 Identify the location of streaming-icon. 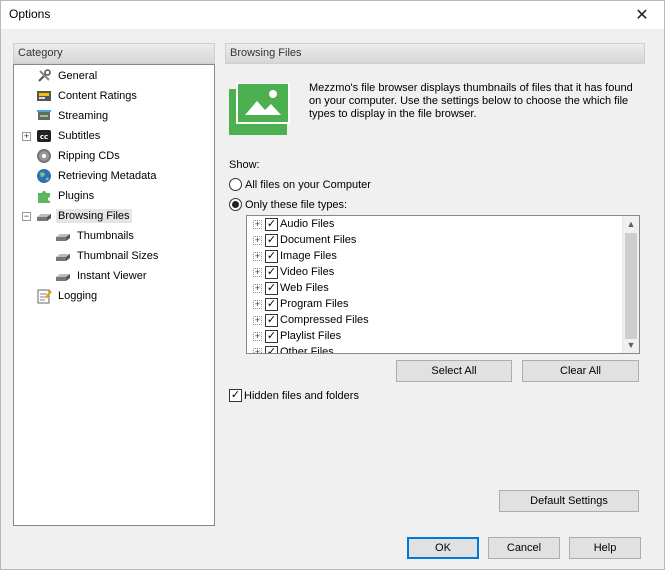
(44, 116).